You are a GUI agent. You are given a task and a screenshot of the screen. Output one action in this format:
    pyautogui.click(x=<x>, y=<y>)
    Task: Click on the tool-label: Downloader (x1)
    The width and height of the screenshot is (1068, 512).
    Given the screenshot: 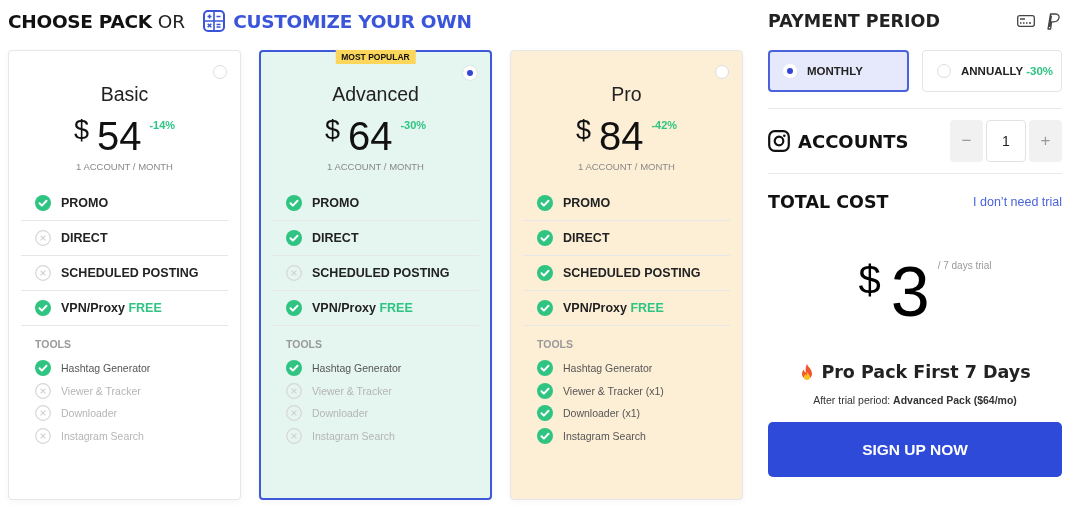 What is the action you would take?
    pyautogui.click(x=602, y=413)
    